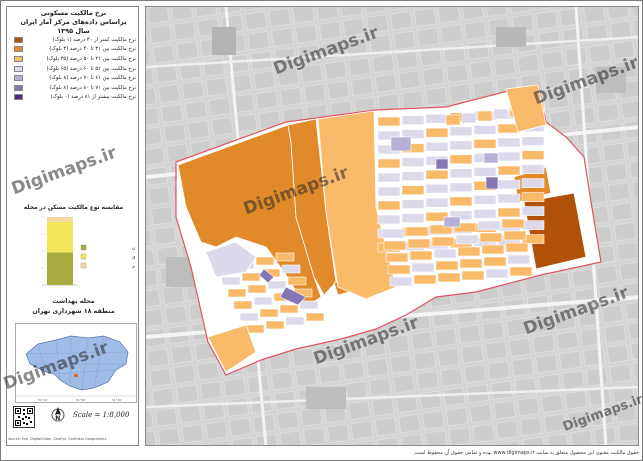 The image size is (643, 461). Describe the element at coordinates (133, 248) in the screenshot. I see `chart-legend-label: ملکی عرصه و اعیان` at that location.